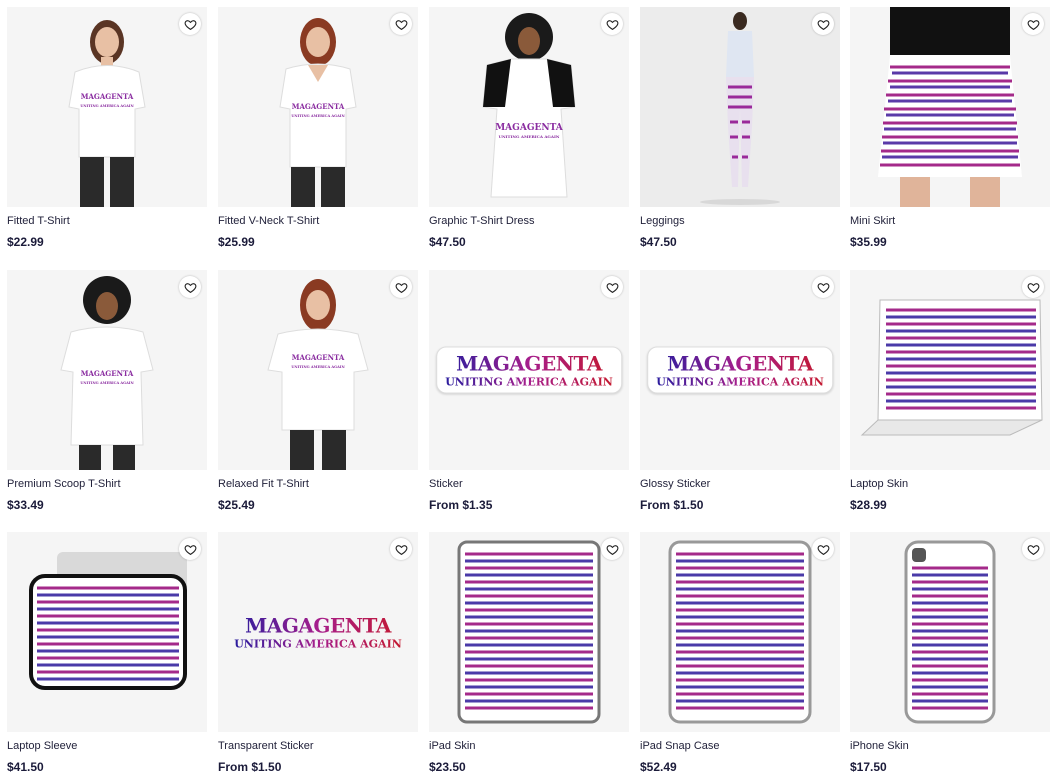 This screenshot has height=780, width=1059. I want to click on product-price: $25.99, so click(236, 242).